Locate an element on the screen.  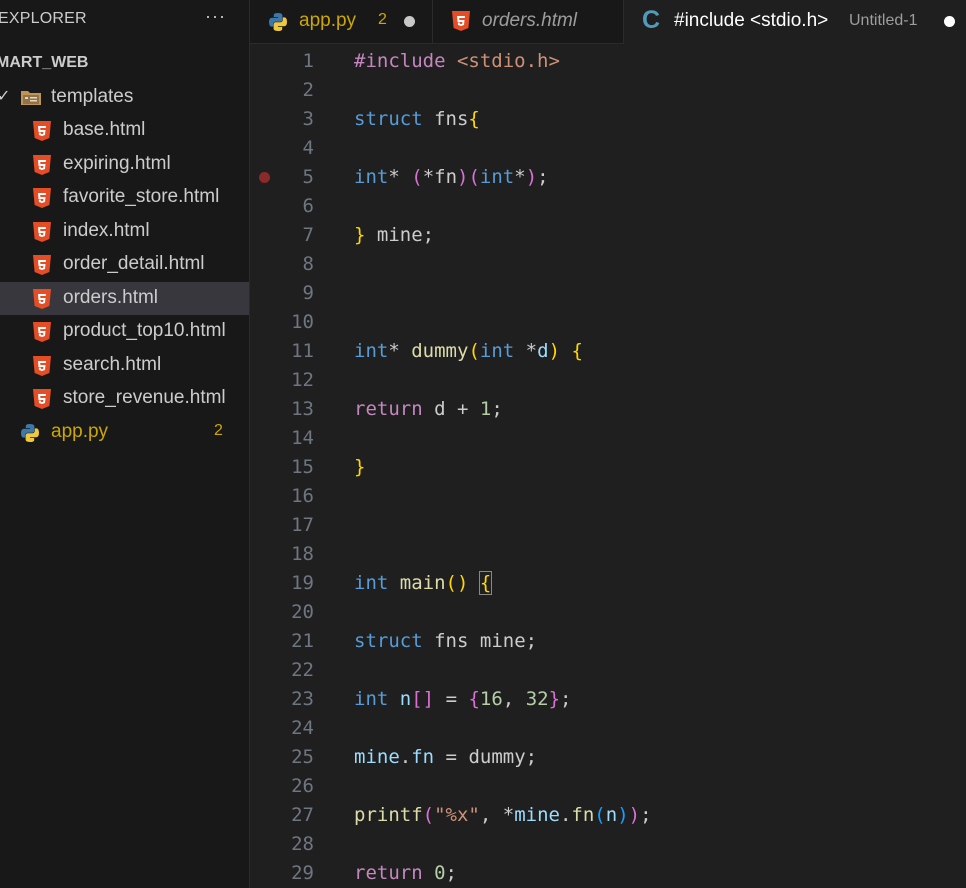
line-number: 8 is located at coordinates (308, 264).